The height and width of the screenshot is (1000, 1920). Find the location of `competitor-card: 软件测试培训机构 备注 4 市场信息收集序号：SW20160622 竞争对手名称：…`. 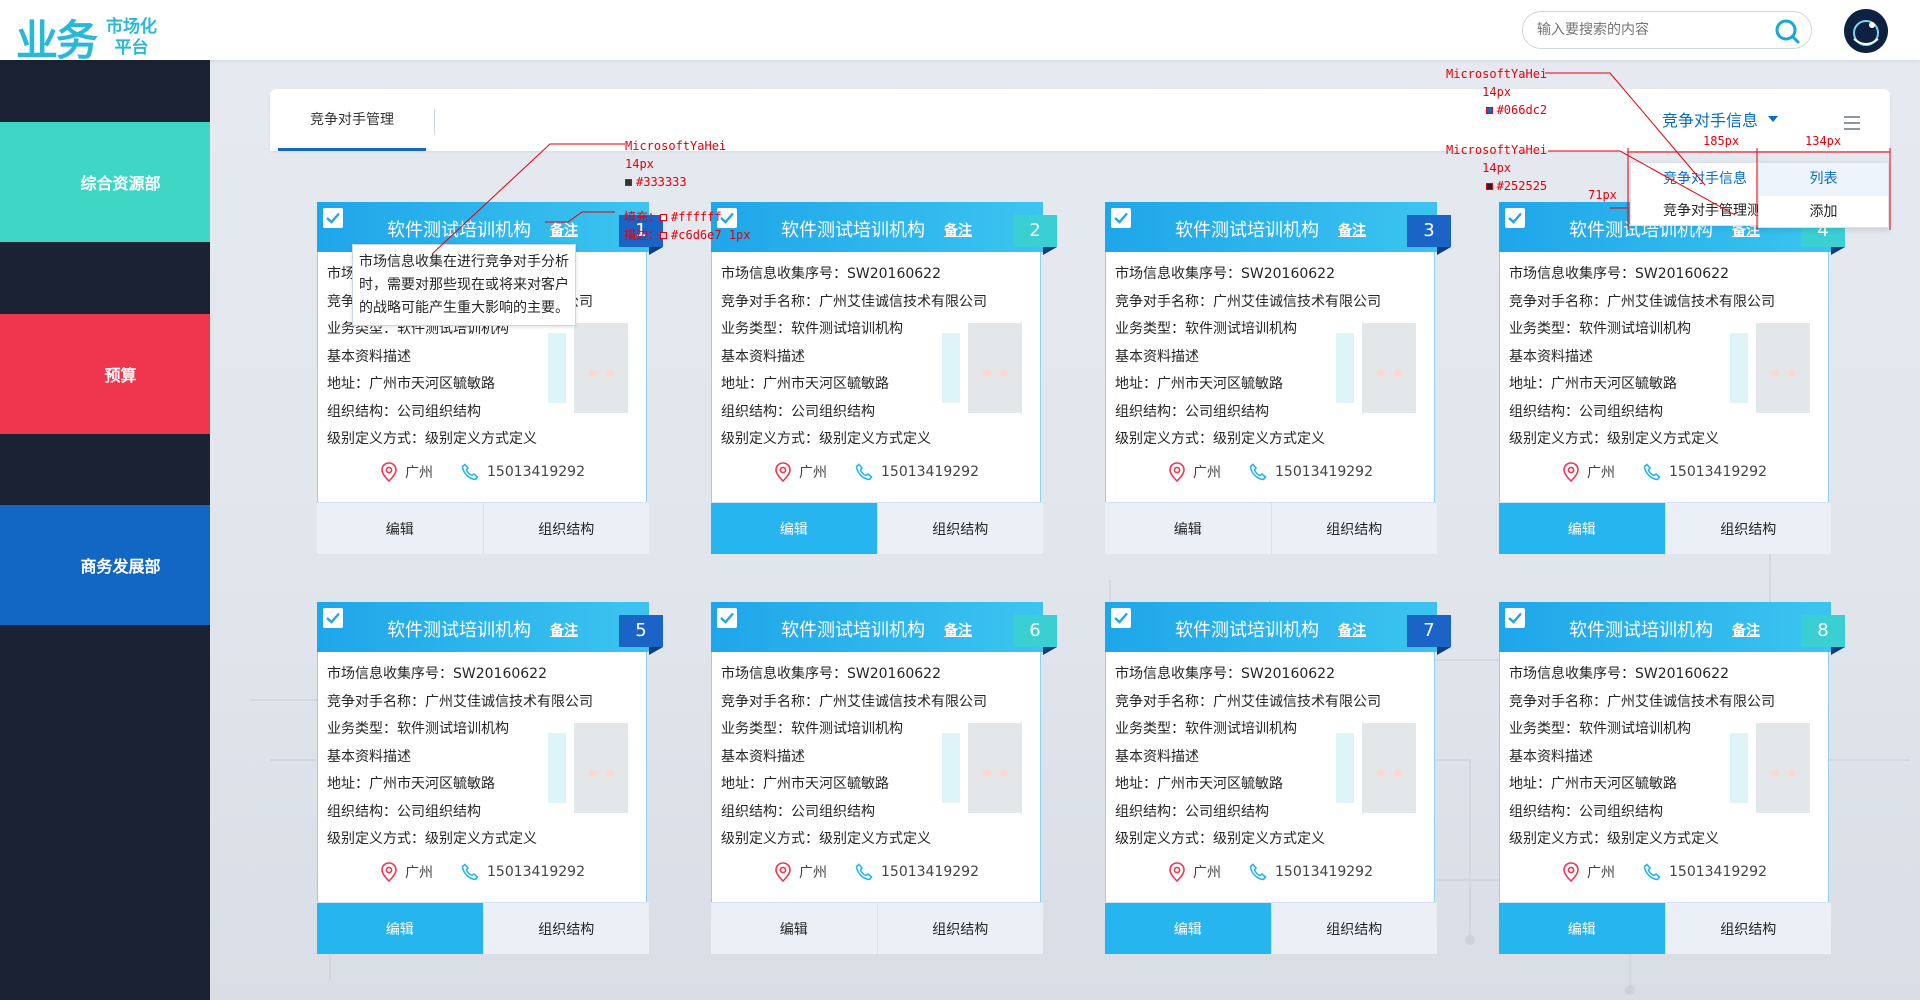

competitor-card: 软件测试培训机构 备注 4 市场信息收集序号：SW20160622 竞争对手名称：… is located at coordinates (1672, 378).